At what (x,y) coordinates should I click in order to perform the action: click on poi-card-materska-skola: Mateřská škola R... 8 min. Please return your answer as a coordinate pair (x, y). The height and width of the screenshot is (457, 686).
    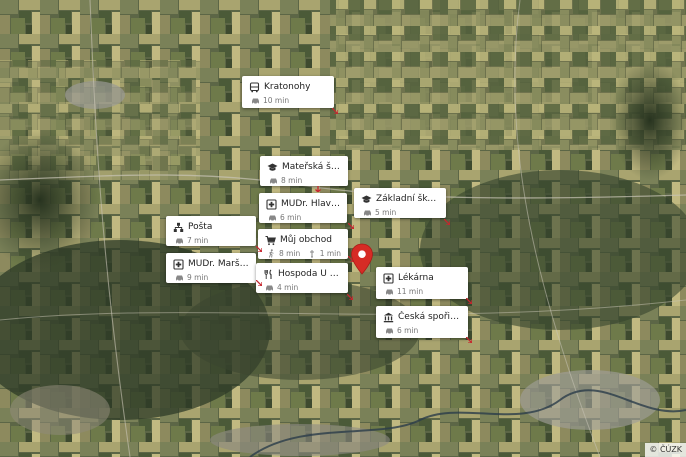
    Looking at the image, I should click on (304, 171).